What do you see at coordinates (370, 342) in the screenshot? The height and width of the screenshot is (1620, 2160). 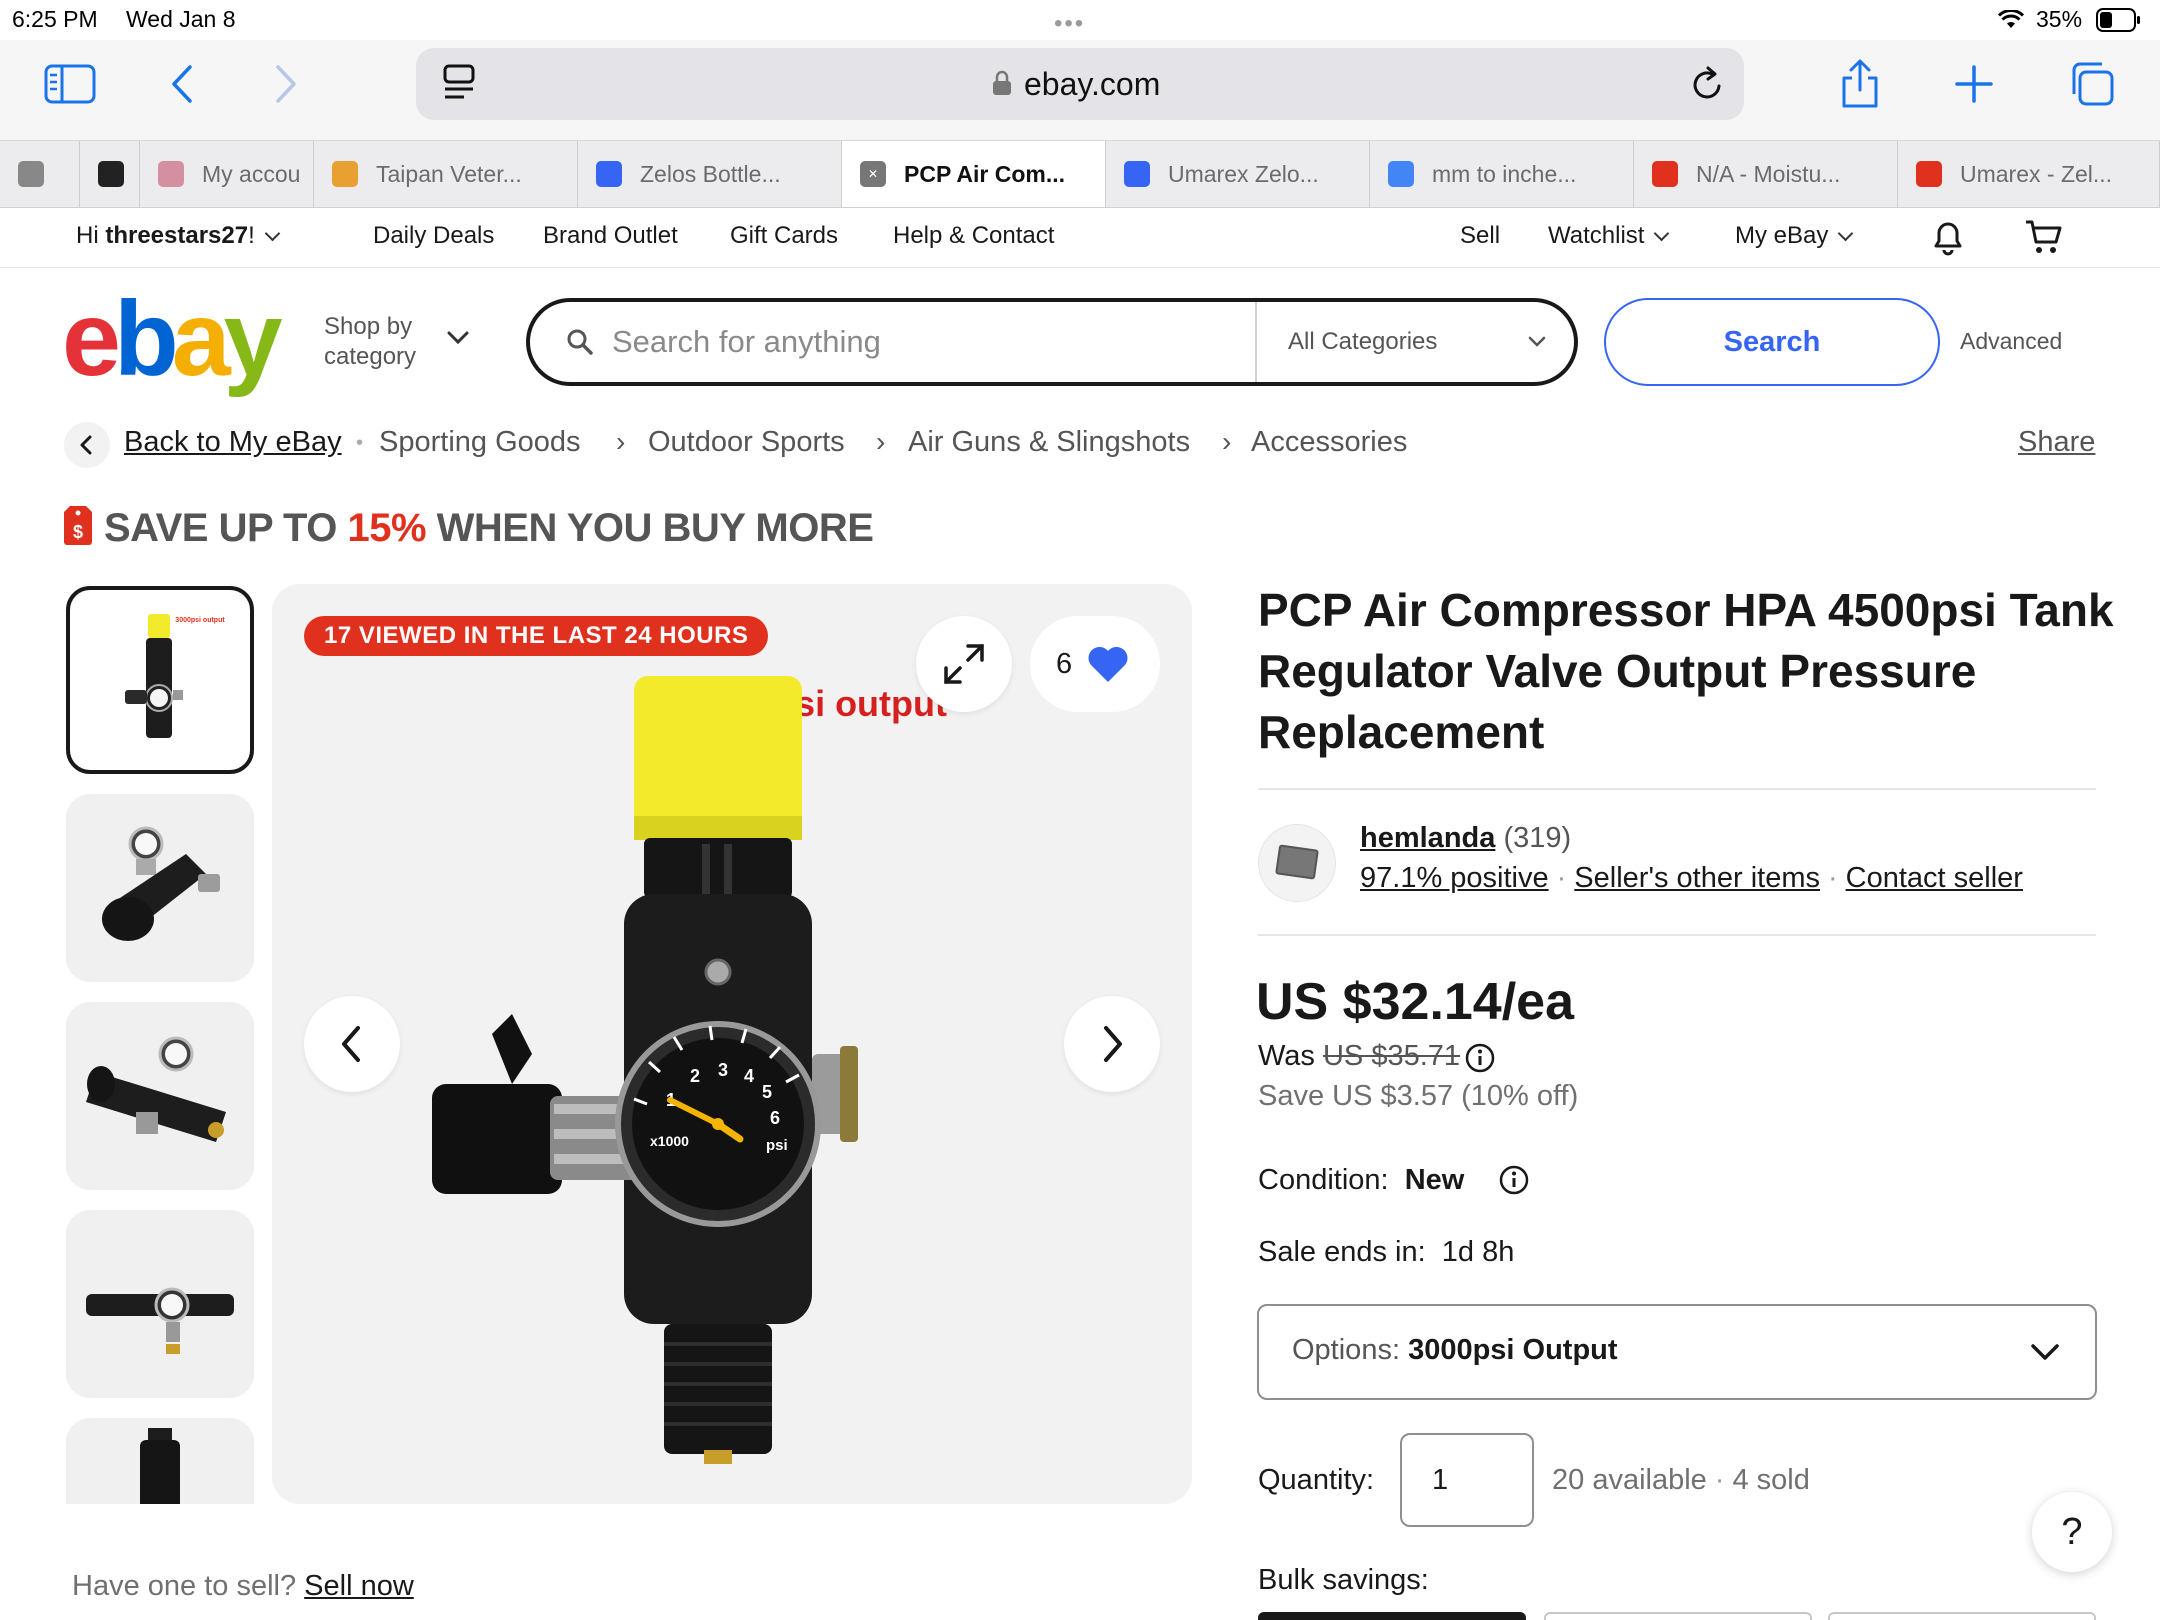 I see `shop-by-category: Shop by category` at bounding box center [370, 342].